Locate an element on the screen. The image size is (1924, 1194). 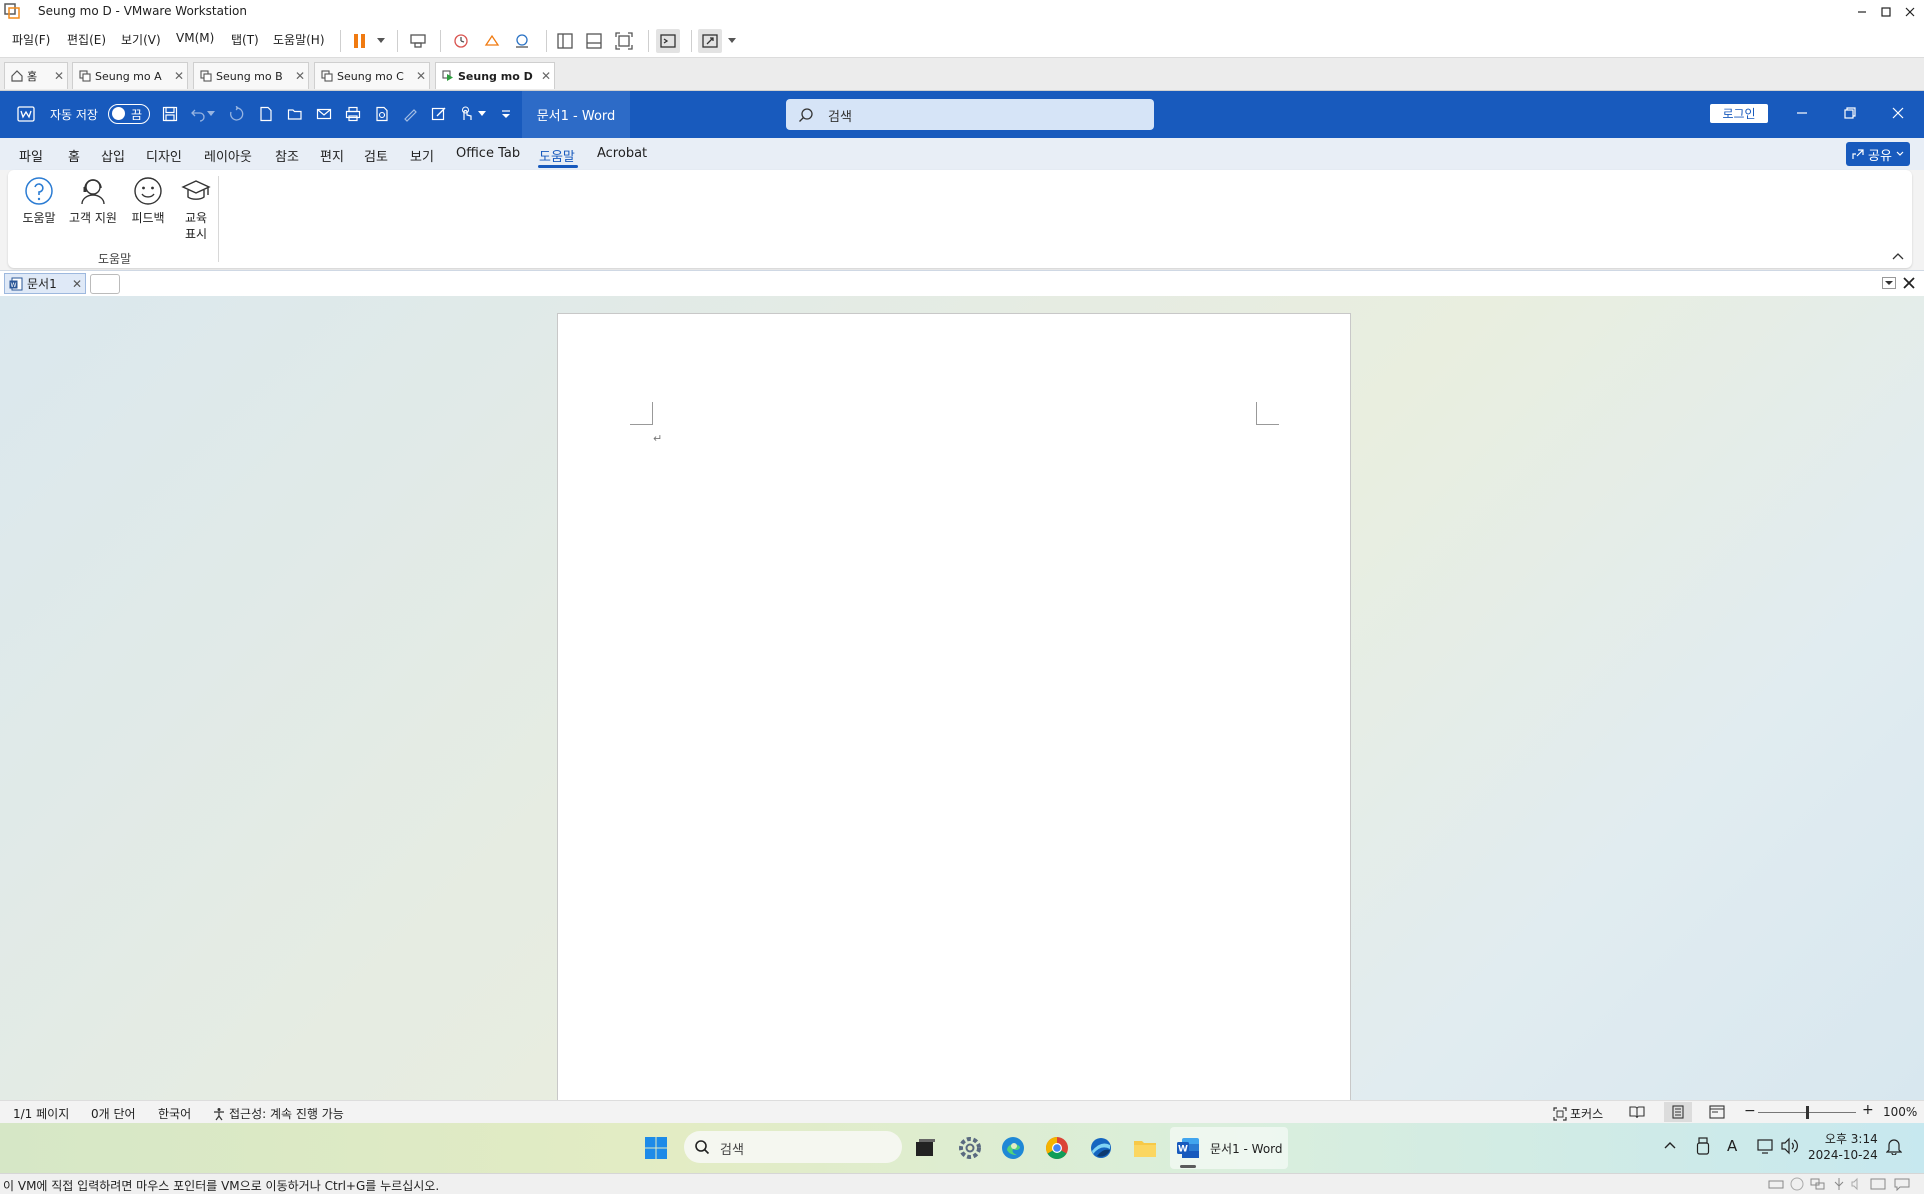
chevron-up-icon is located at coordinates (1670, 1145).